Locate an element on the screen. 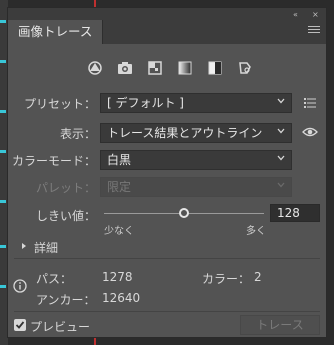 This screenshot has height=345, width=334. grayscale-icon is located at coordinates (185, 68).